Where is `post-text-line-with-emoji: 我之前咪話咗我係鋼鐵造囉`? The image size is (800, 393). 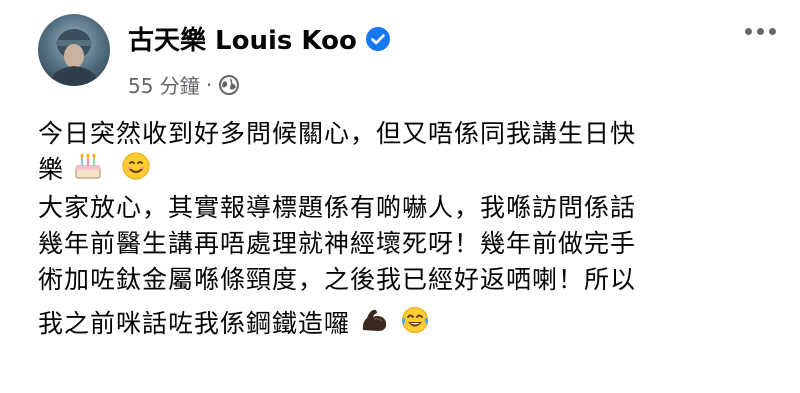 post-text-line-with-emoji: 我之前咪話咗我係鋼鐵造囉 is located at coordinates (408, 325).